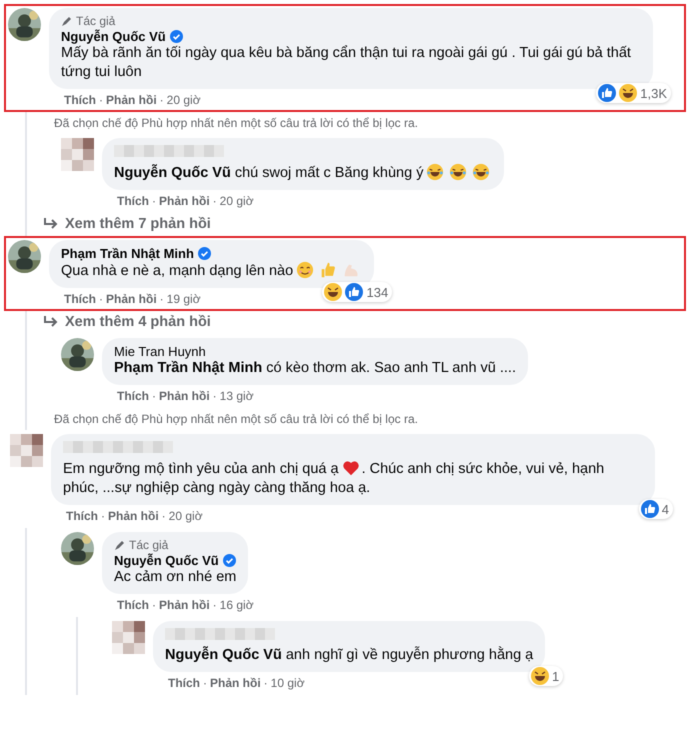  I want to click on more-replies-link: Xem thêm 4 phản hồi, so click(362, 322).